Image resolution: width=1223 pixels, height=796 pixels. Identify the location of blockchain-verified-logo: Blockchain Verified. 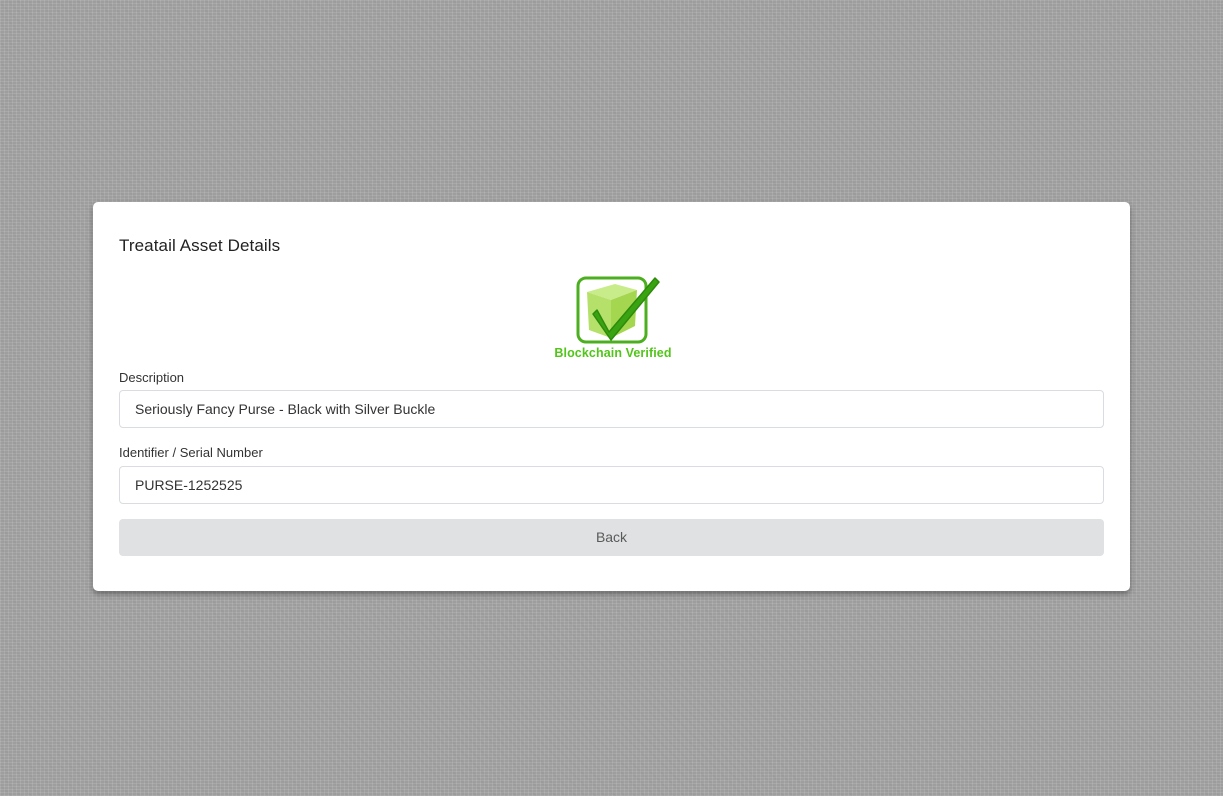
(613, 318).